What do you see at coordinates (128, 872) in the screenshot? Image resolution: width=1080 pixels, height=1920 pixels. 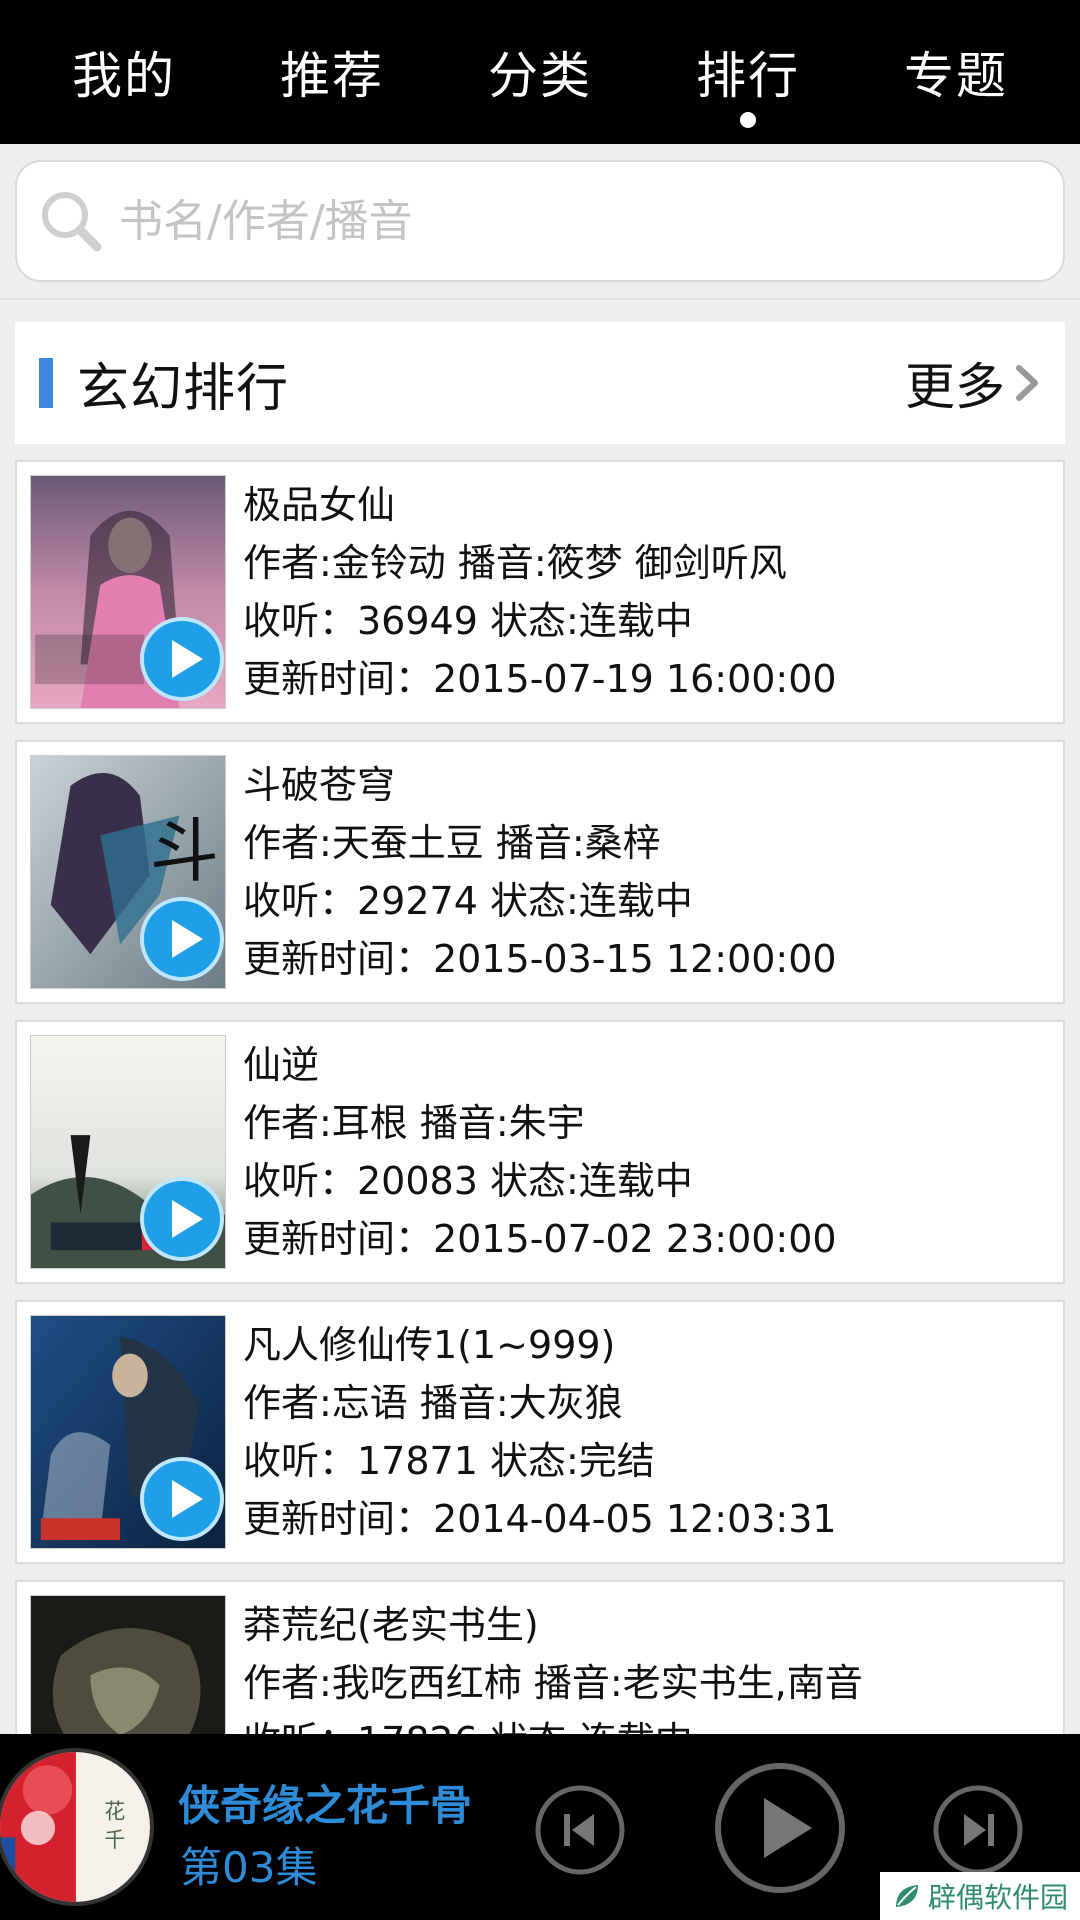 I see `book-cover: 斗` at bounding box center [128, 872].